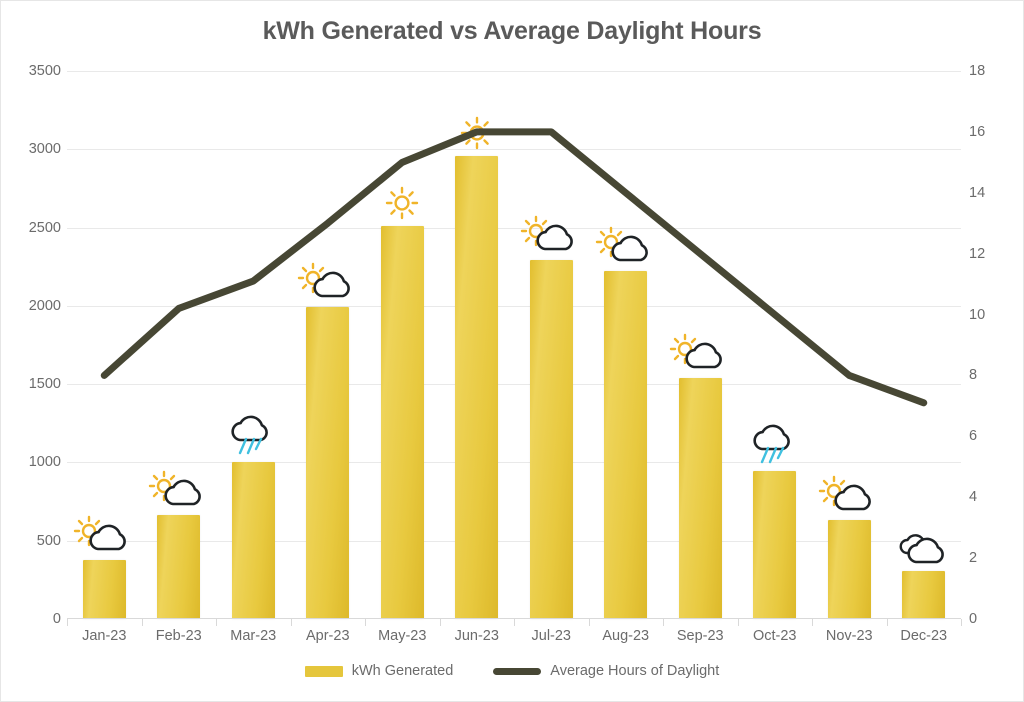 The image size is (1024, 702). Describe the element at coordinates (104, 636) in the screenshot. I see `x-axis-label-jan-23: Jan-23` at that location.